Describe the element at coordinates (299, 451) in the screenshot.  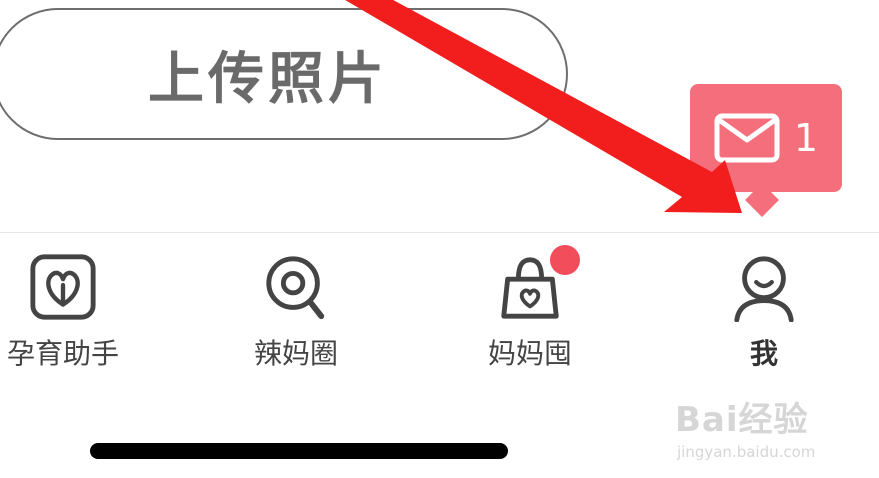
I see `home-indicator` at that location.